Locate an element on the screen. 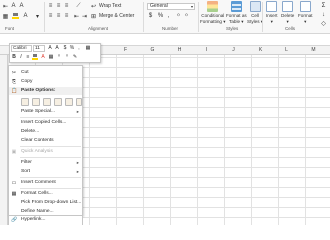 The height and width of the screenshot is (240, 330). column-header-k: K is located at coordinates (260, 50).